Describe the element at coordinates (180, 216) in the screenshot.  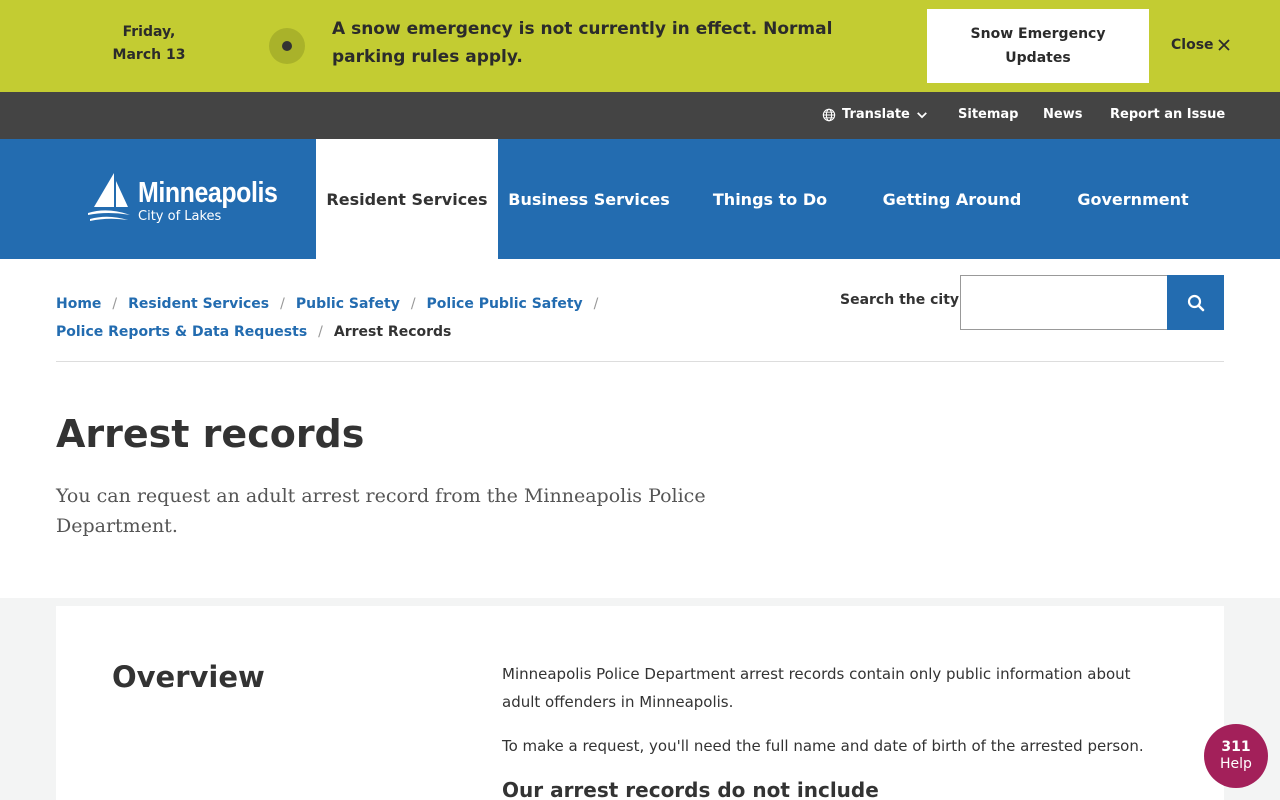
I see `logo-tagline: City of Lakes` at that location.